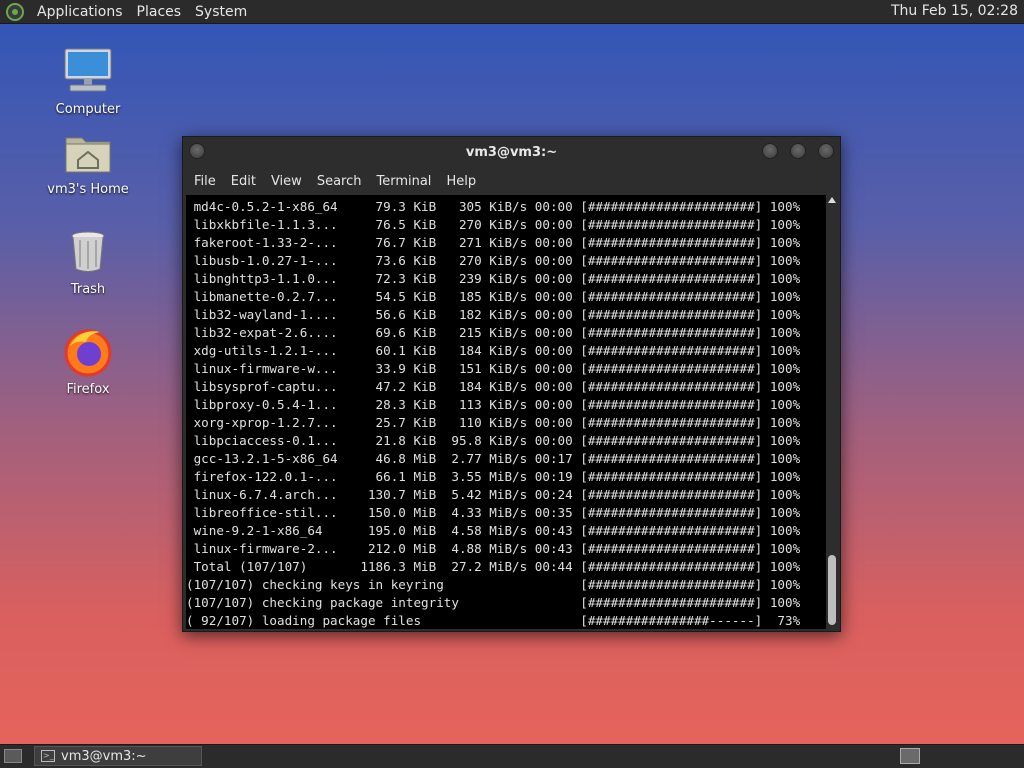 This screenshot has width=1024, height=768. I want to click on desktop-icon-firefox: Firefox, so click(88, 361).